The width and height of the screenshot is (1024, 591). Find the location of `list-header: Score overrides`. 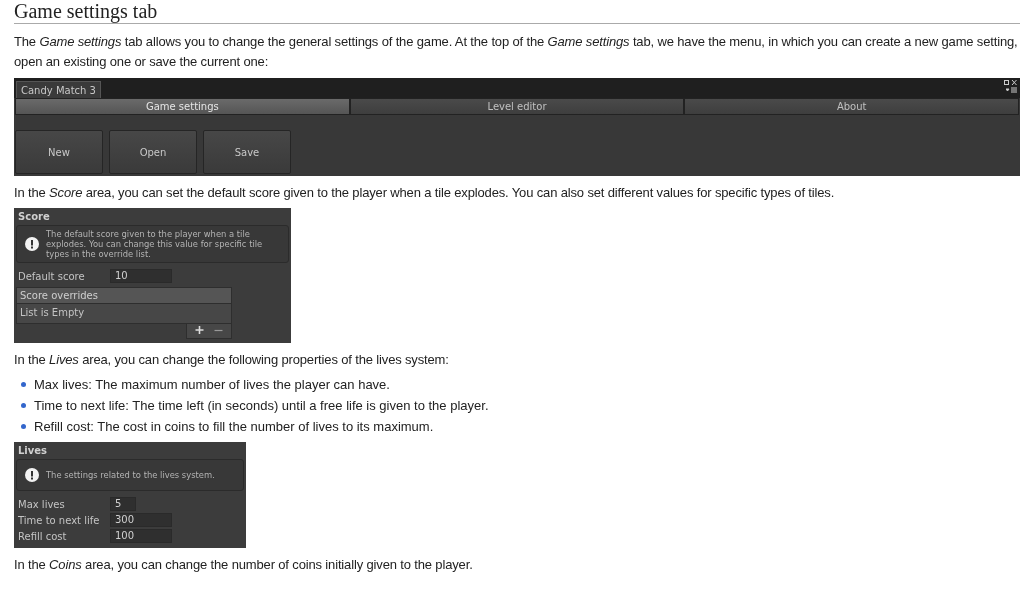

list-header: Score overrides is located at coordinates (124, 295).